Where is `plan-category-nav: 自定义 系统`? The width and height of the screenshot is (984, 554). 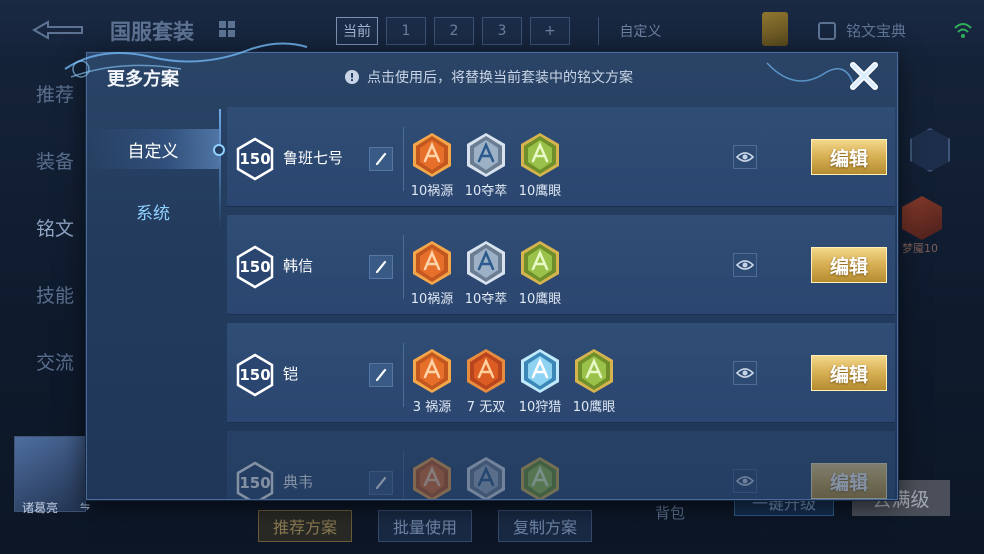
plan-category-nav: 自定义 系统 is located at coordinates (157, 301).